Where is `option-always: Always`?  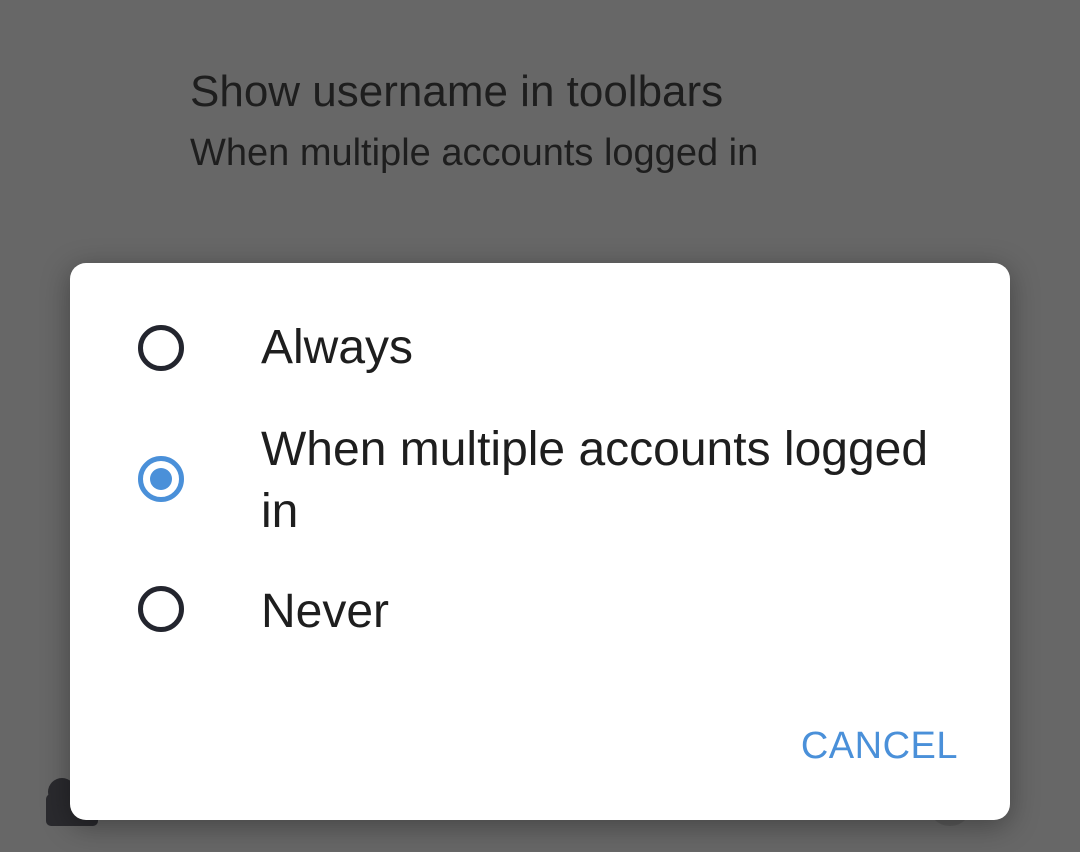 option-always: Always is located at coordinates (540, 348).